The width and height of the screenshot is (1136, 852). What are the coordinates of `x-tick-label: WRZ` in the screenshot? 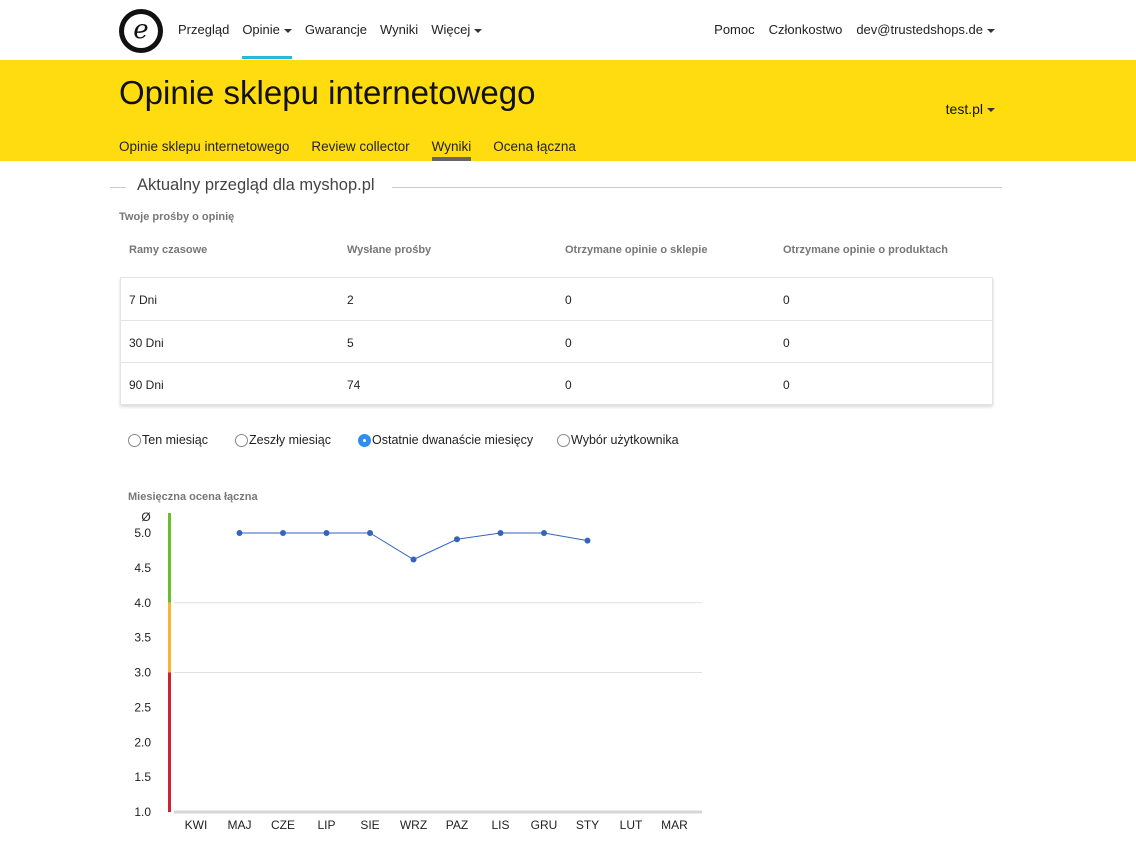 It's located at (413, 825).